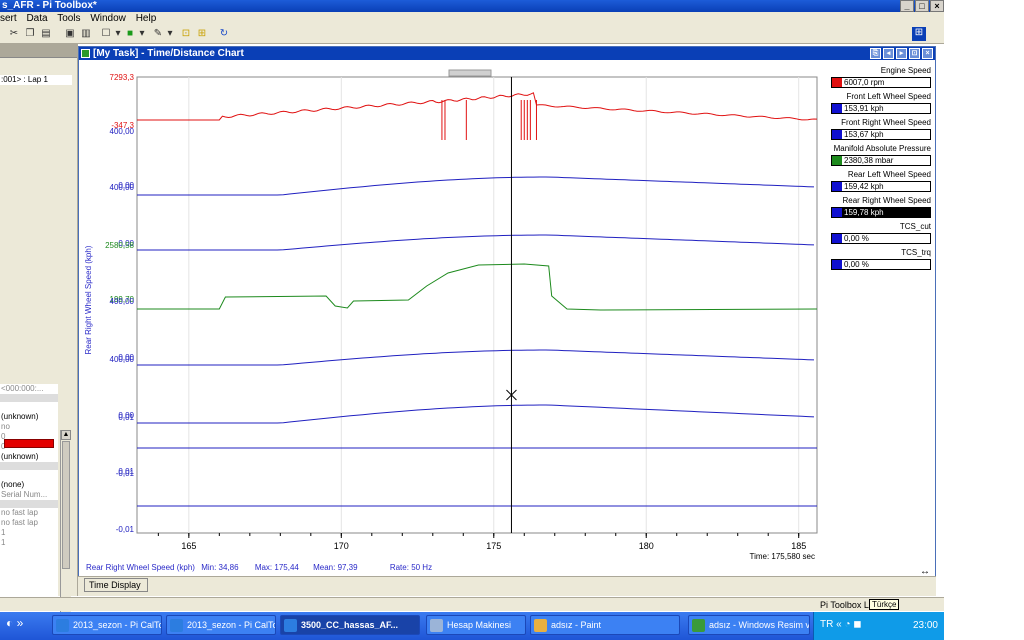 Image resolution: width=1024 pixels, height=640 pixels. Describe the element at coordinates (937, 6) in the screenshot. I see `close-button: ×` at that location.